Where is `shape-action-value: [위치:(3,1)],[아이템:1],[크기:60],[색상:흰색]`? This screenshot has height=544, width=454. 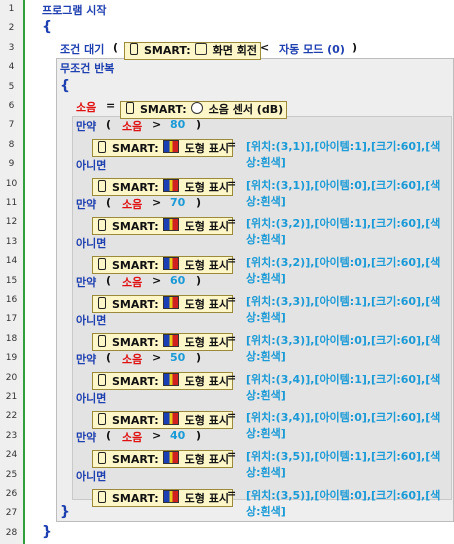 shape-action-value: [위치:(3,1)],[아이템:1],[크기:60],[색상:흰색] is located at coordinates (343, 154).